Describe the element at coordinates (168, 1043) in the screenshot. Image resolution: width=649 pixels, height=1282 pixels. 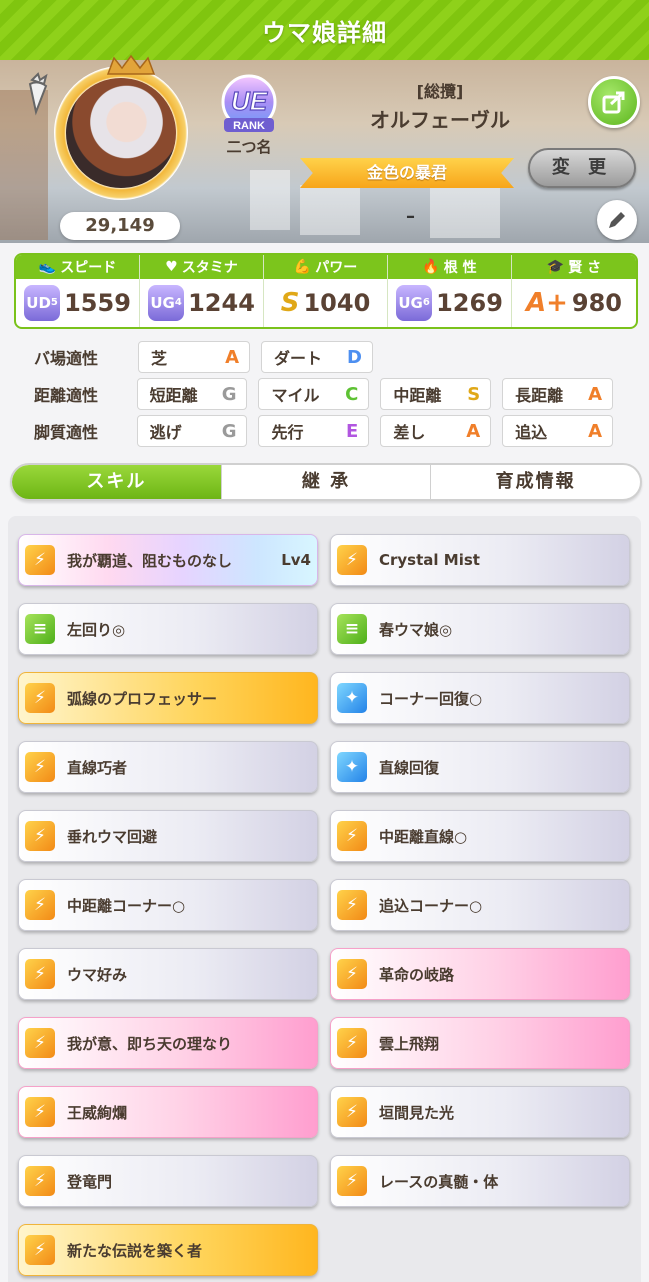
I see `skill-card: ⚡ 我が意、即ち天の理なり` at that location.